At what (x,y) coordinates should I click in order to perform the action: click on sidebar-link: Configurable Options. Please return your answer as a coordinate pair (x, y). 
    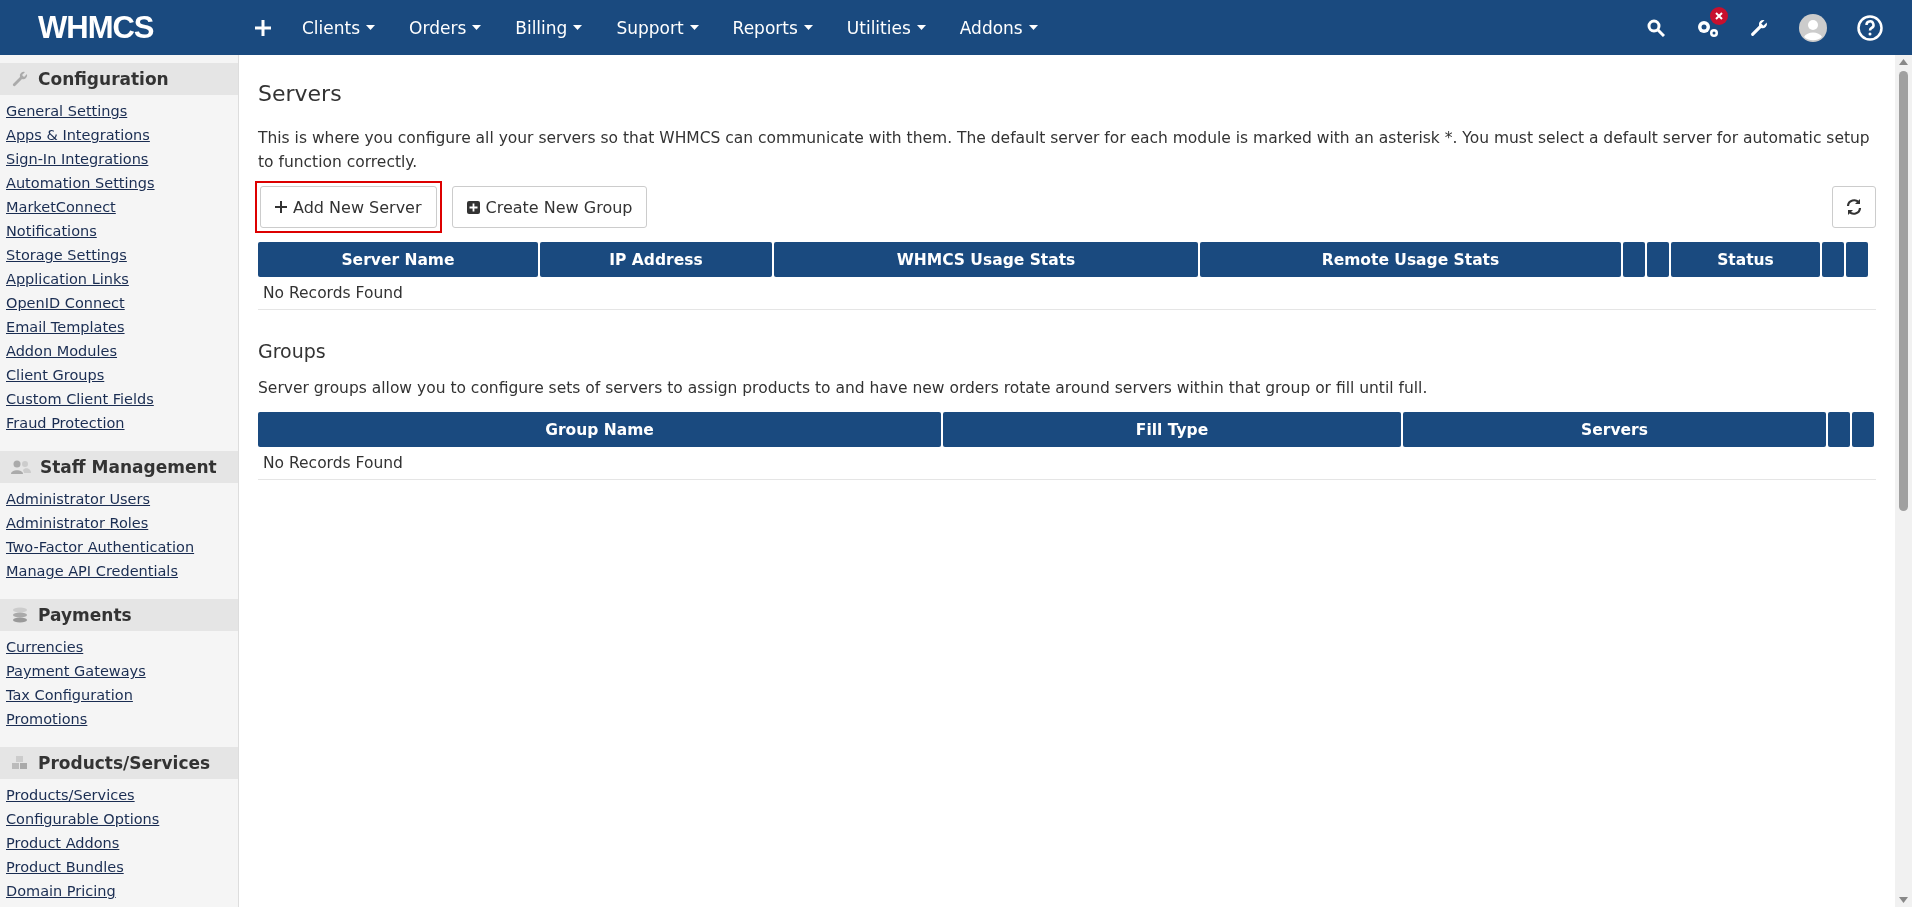
    Looking at the image, I should click on (119, 819).